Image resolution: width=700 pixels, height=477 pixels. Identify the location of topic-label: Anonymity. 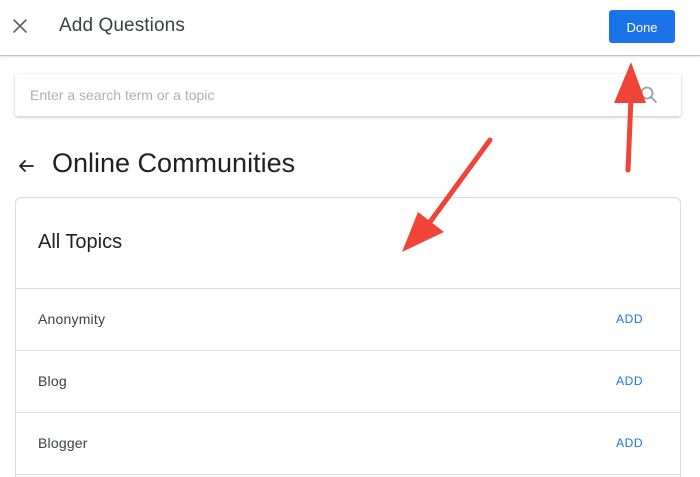
(72, 319).